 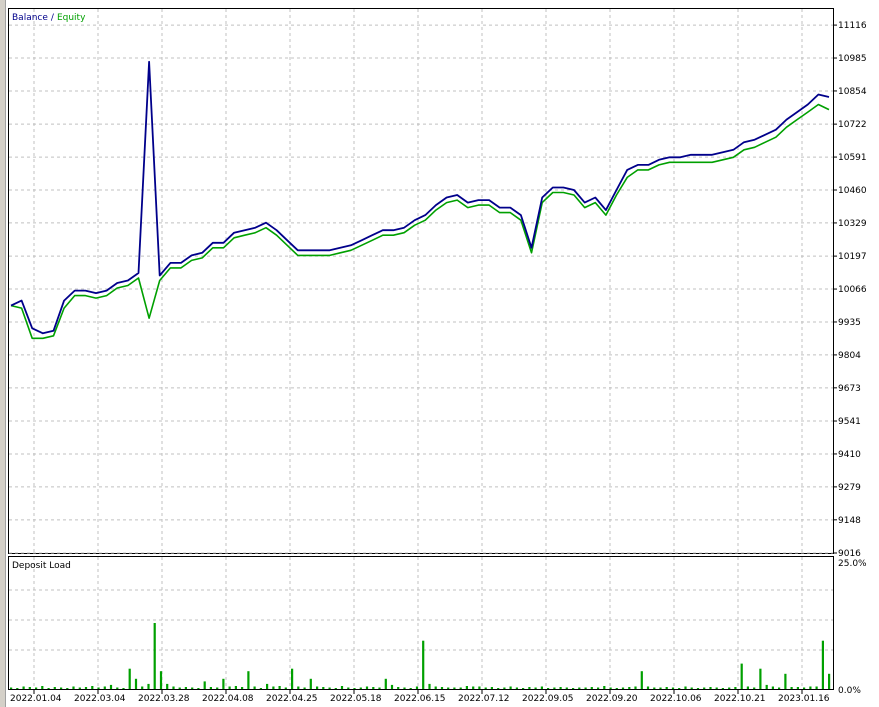 I want to click on y-tick-label: 9148, so click(x=849, y=521).